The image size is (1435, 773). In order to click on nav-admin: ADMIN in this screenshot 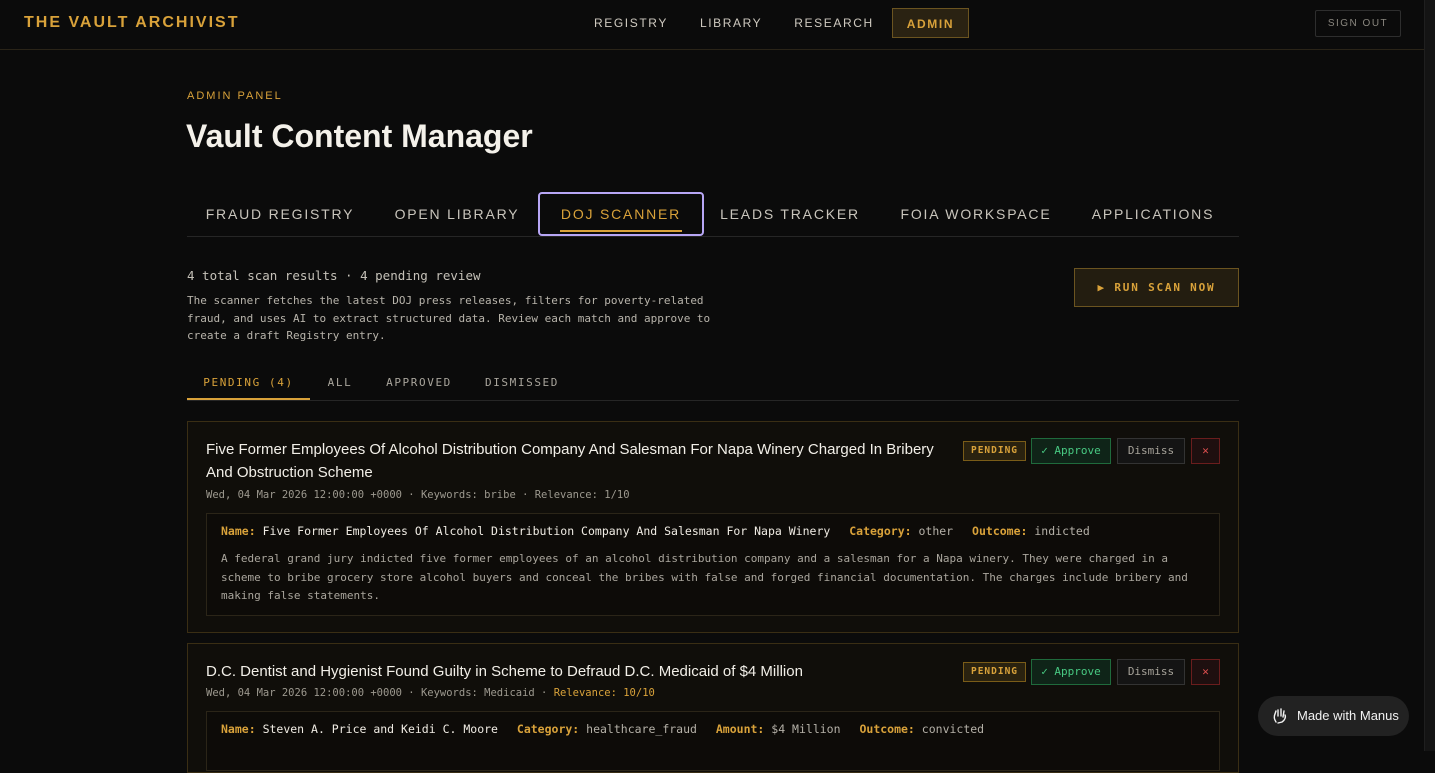, I will do `click(930, 23)`.